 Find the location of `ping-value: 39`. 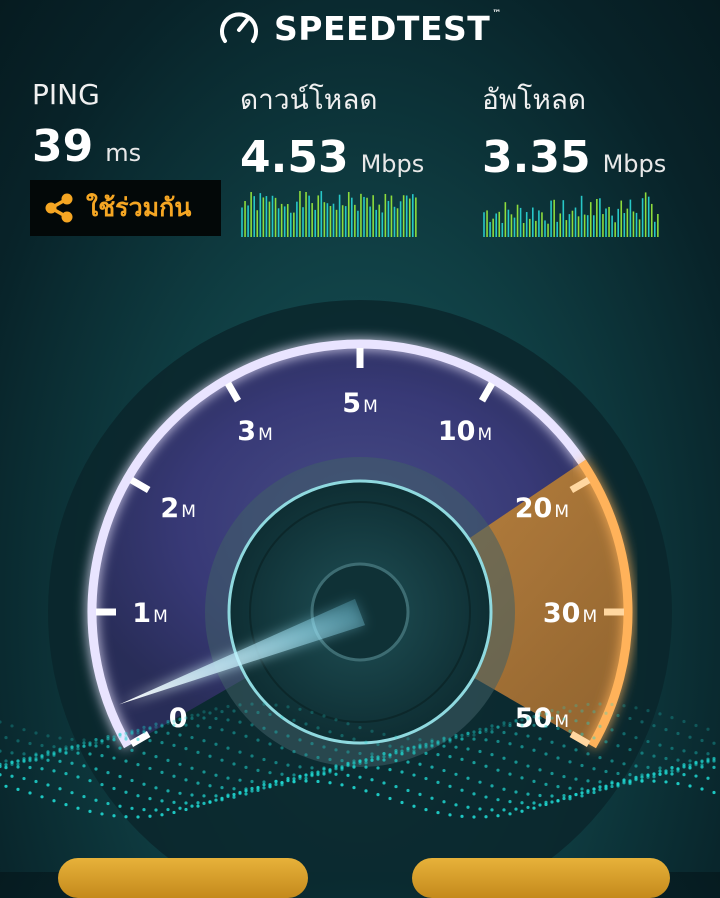

ping-value: 39 is located at coordinates (63, 146).